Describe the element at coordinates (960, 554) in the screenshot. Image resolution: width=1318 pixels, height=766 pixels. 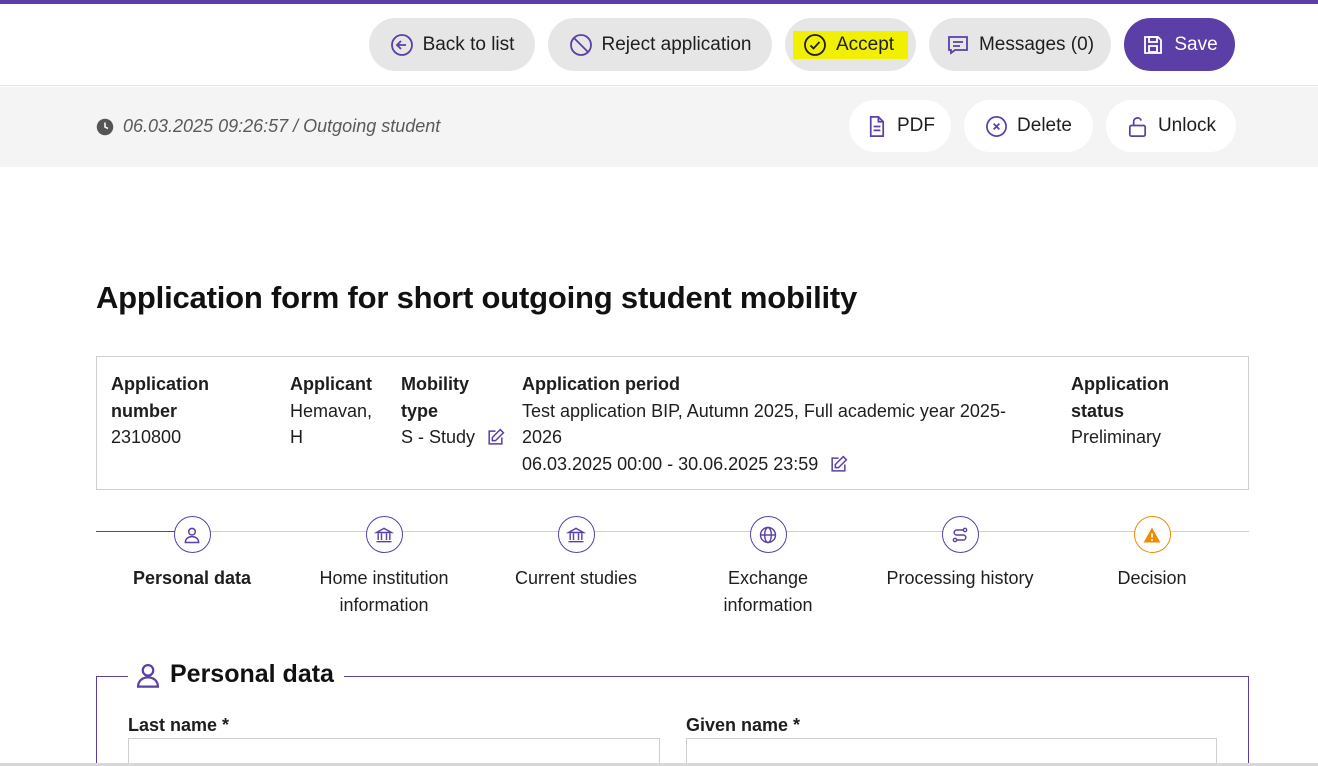
I see `step-processing-history: Processing history` at that location.